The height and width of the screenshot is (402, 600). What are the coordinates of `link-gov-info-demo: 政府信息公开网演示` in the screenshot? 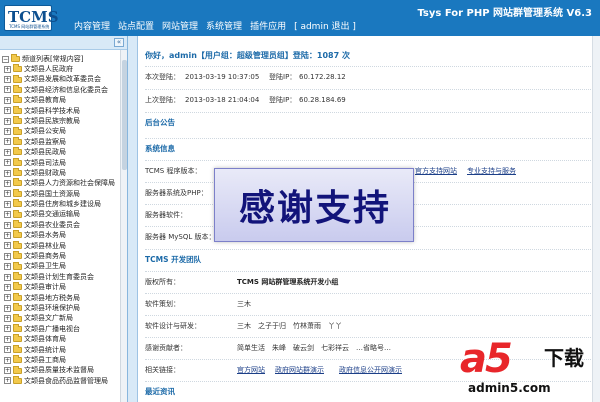 It's located at (370, 370).